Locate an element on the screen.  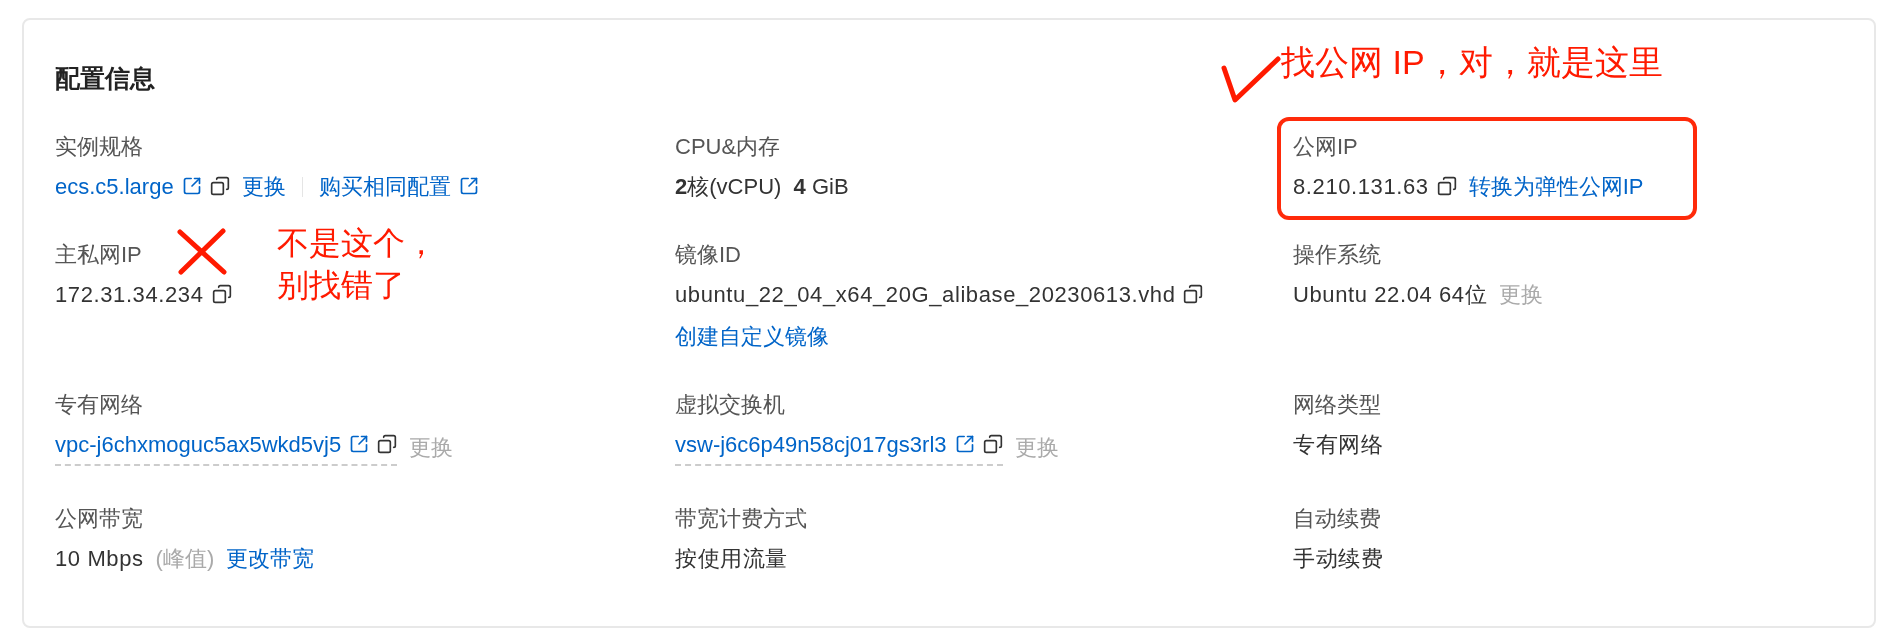
field-label: 镜像ID is located at coordinates (708, 255).